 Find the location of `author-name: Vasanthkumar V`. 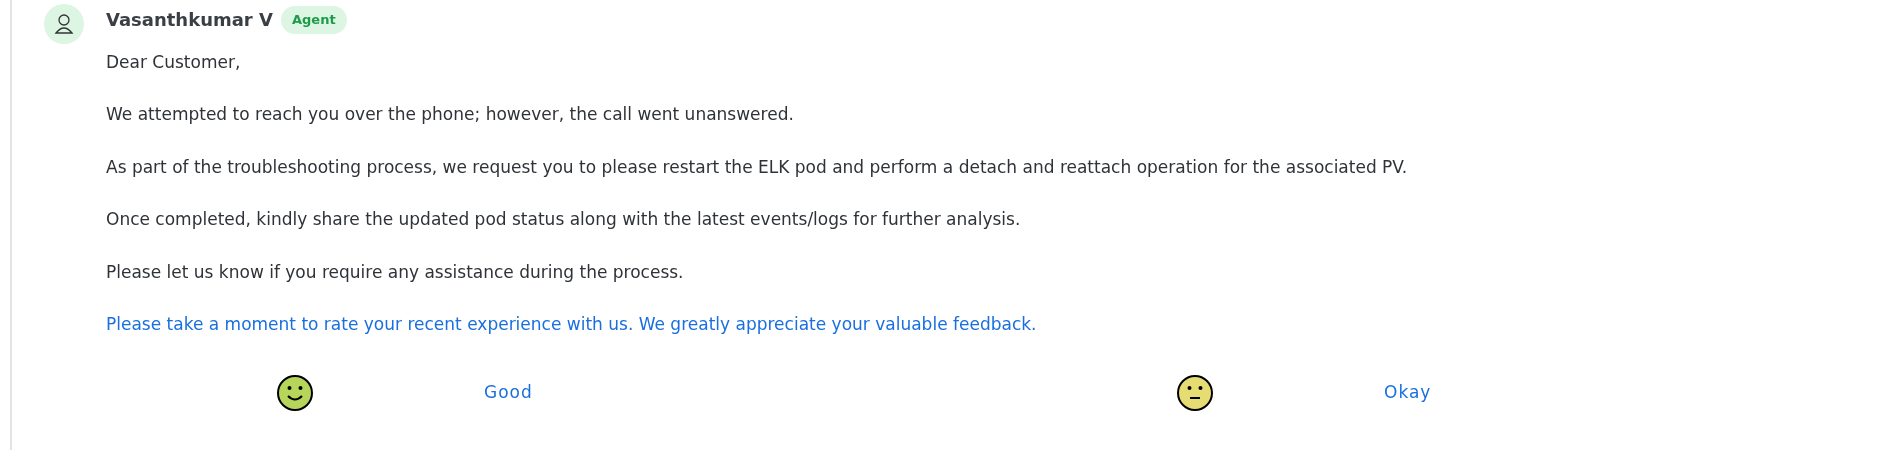

author-name: Vasanthkumar V is located at coordinates (189, 20).